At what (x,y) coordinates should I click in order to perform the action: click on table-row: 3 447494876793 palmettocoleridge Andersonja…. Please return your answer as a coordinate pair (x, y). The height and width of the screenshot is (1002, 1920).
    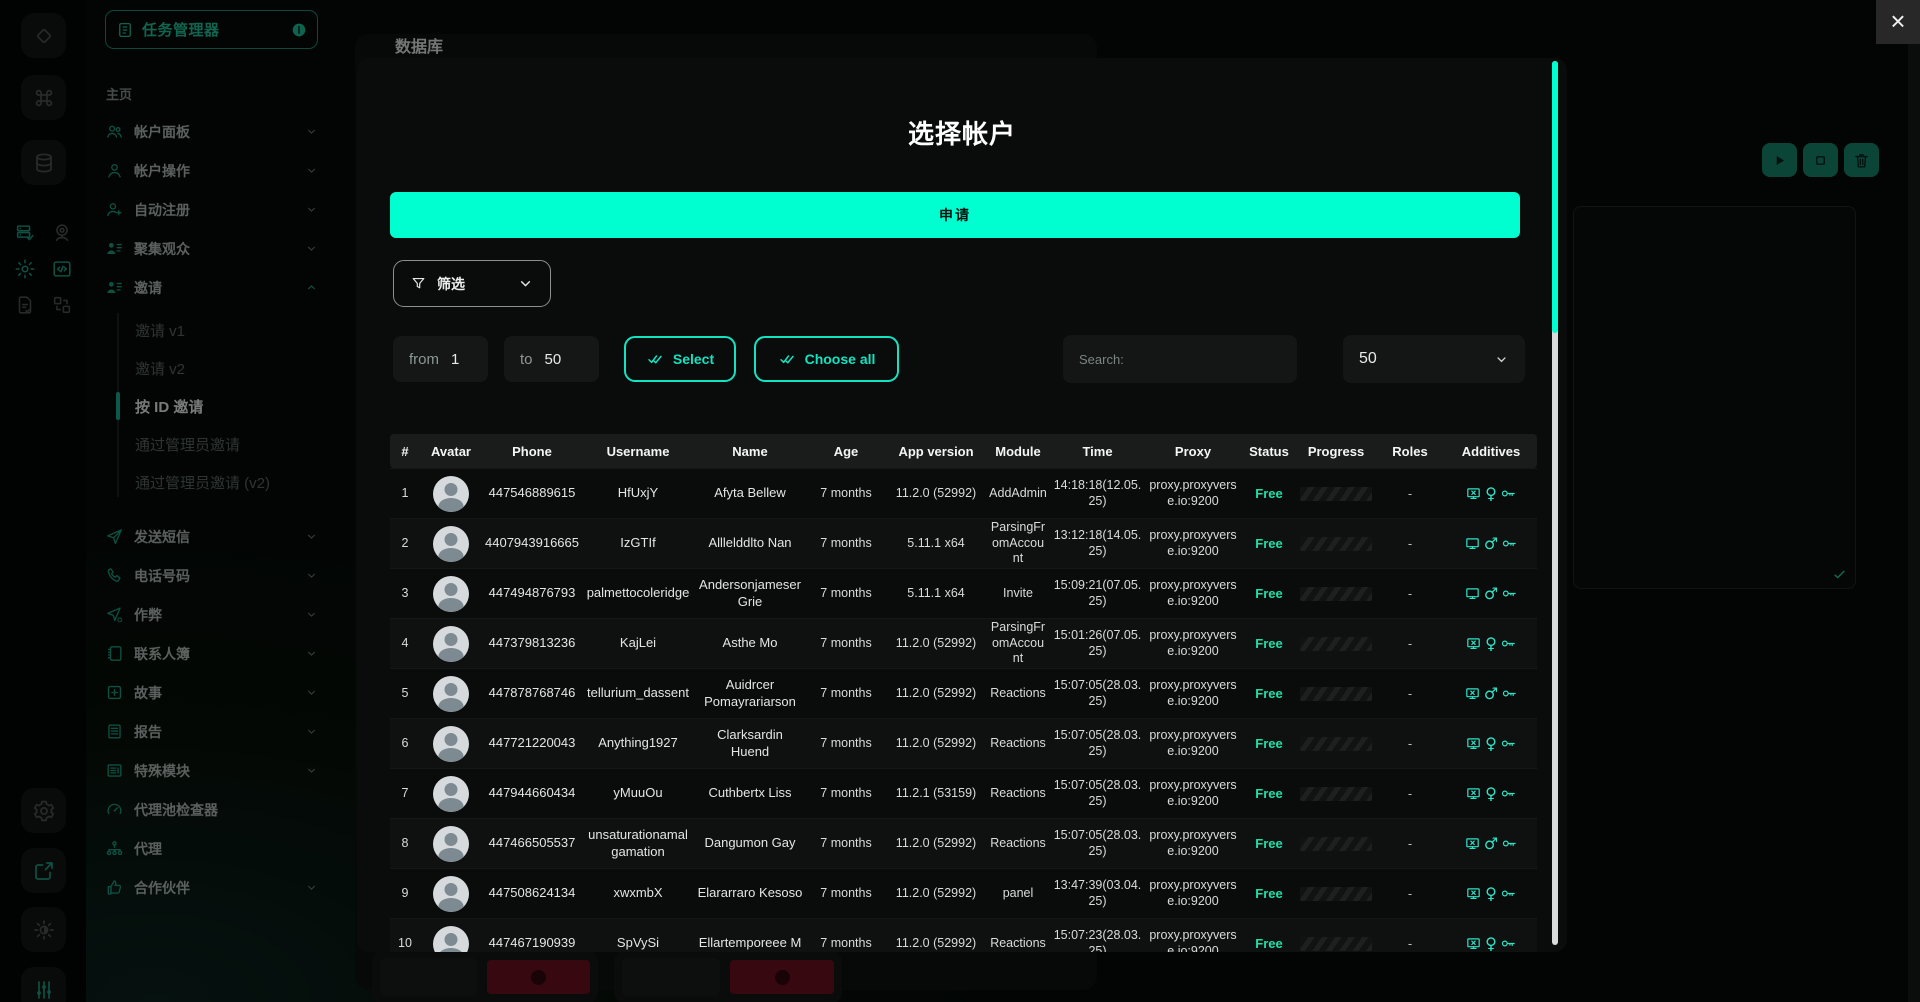
    Looking at the image, I should click on (963, 593).